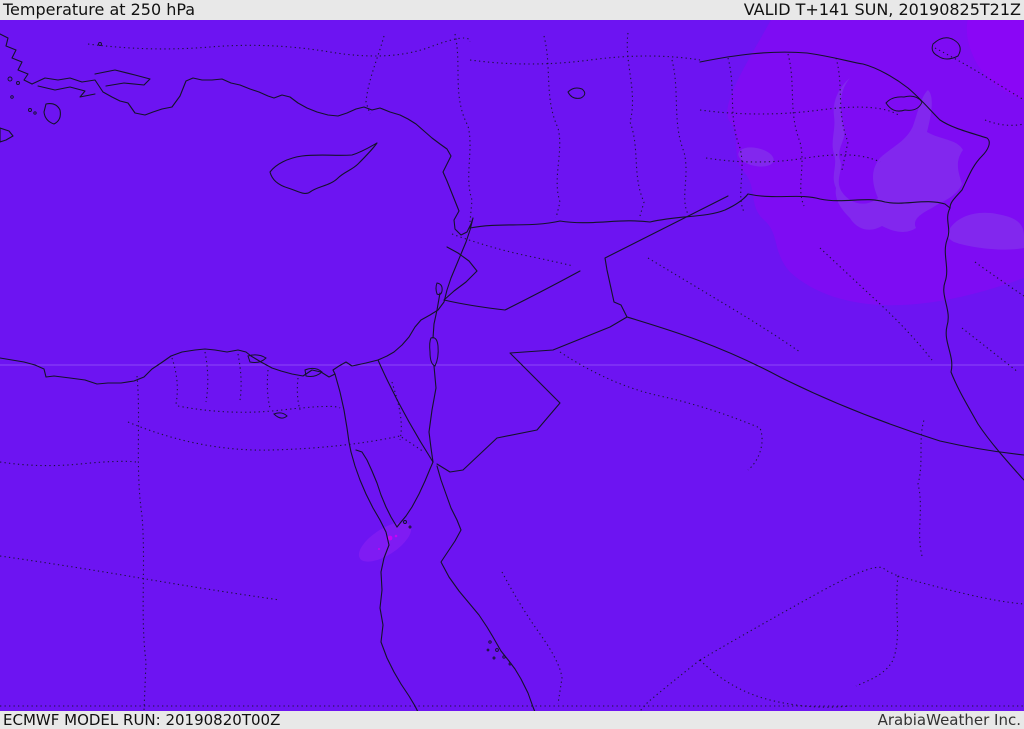 The height and width of the screenshot is (729, 1024). Describe the element at coordinates (882, 9) in the screenshot. I see `valid-time-label: VALID T+141 SUN, 20190825T21Z` at that location.